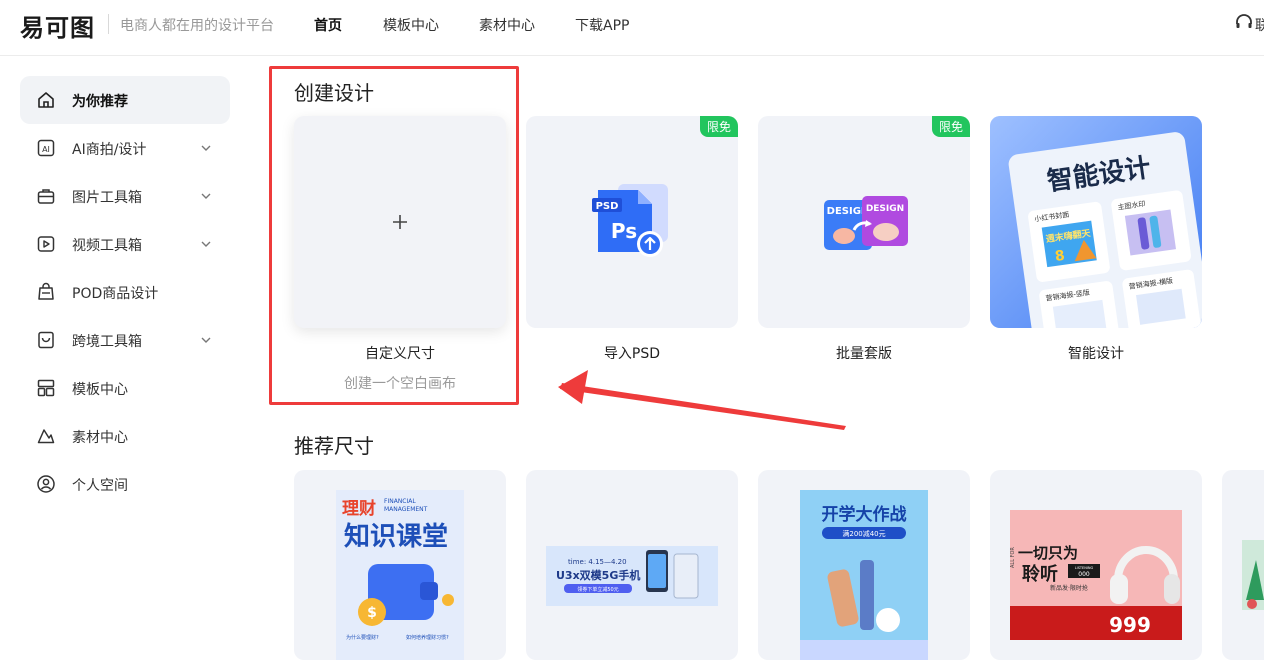 Image resolution: width=1264 pixels, height=660 pixels. Describe the element at coordinates (885, 209) in the screenshot. I see `design-tag-2: DESIGN` at that location.